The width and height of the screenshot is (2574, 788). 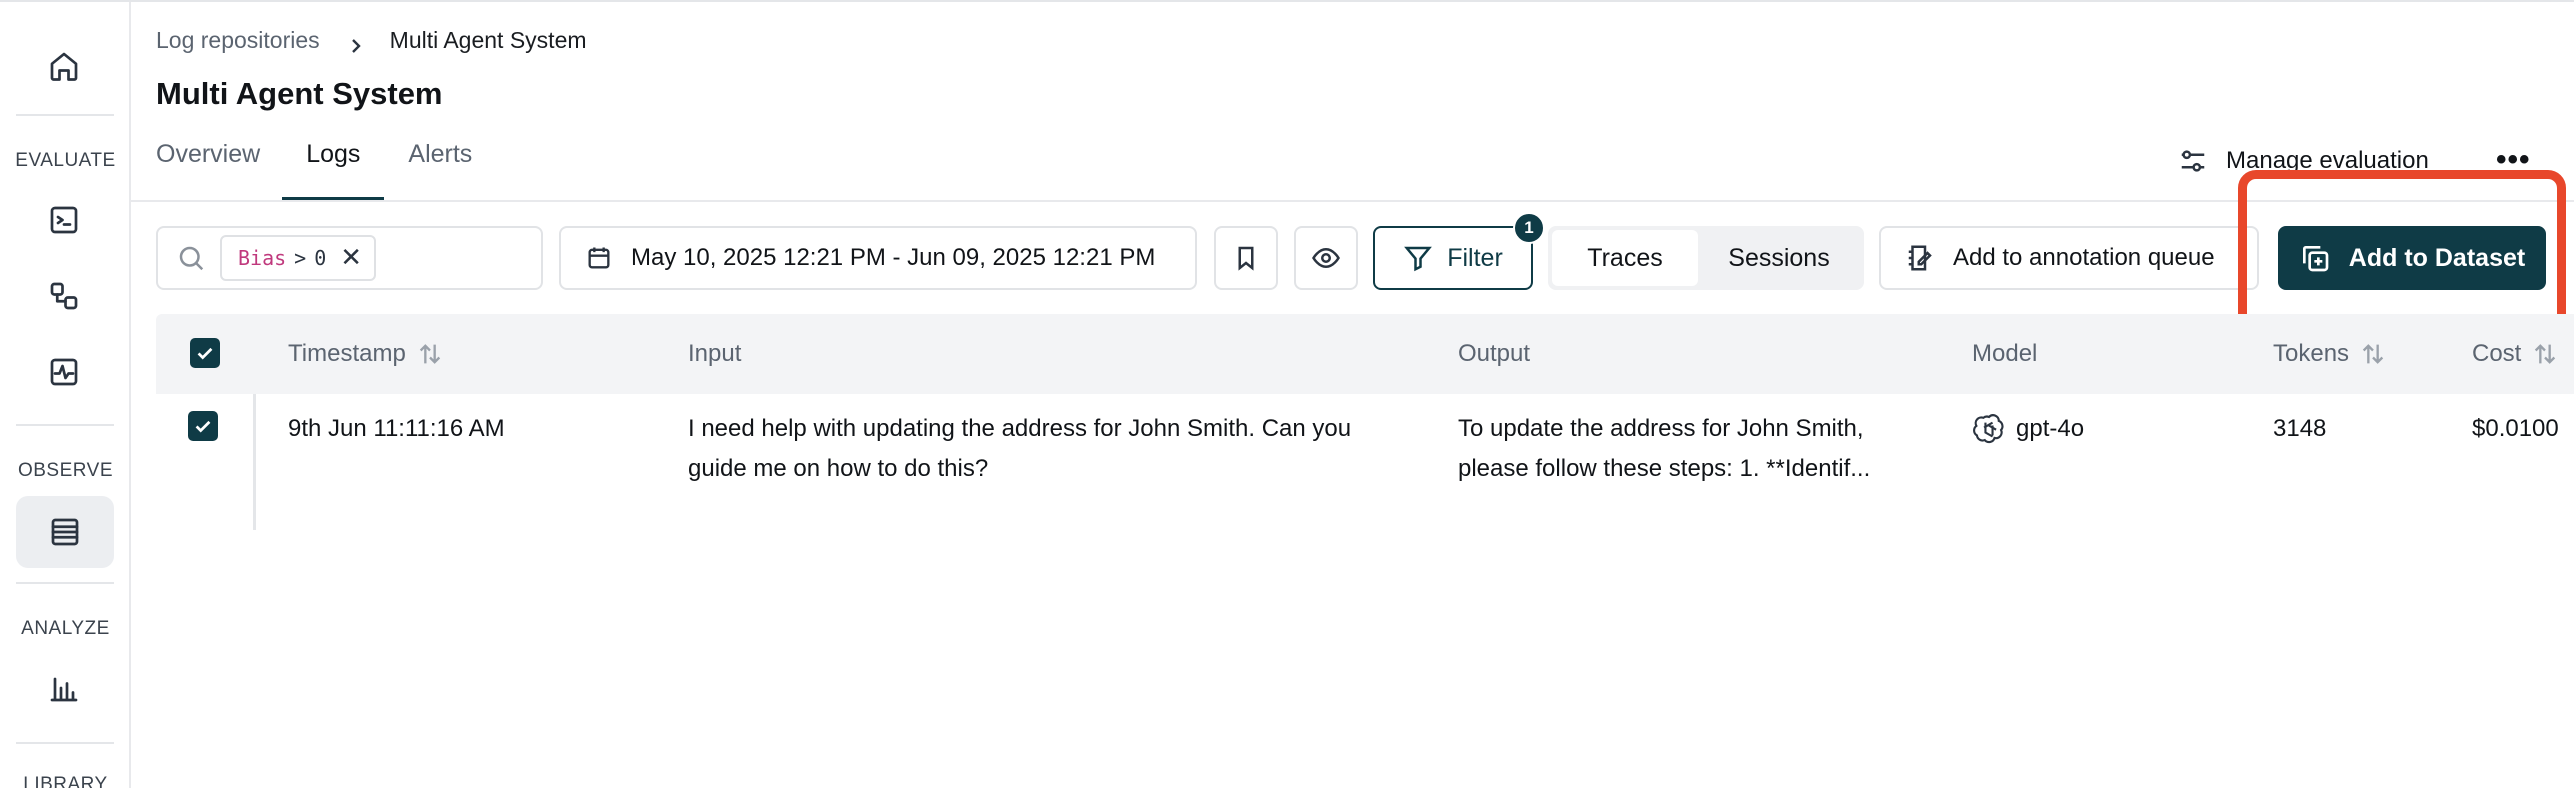 I want to click on sidebar: EVALUATE OBSERVE ANALYZE LIBRARY, so click(x=65, y=395).